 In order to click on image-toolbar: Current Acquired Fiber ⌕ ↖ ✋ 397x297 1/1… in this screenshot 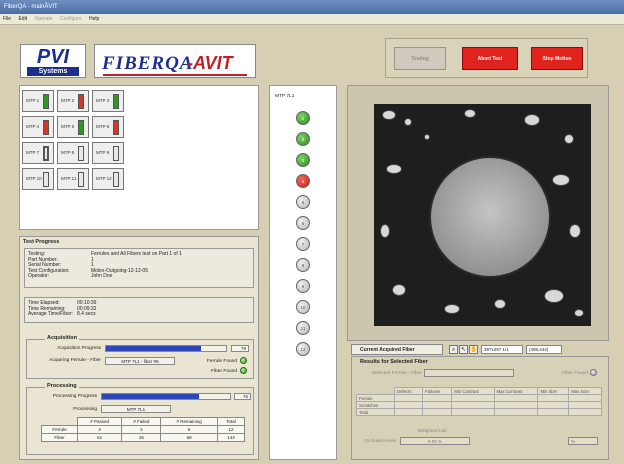, I will do `click(480, 350)`.